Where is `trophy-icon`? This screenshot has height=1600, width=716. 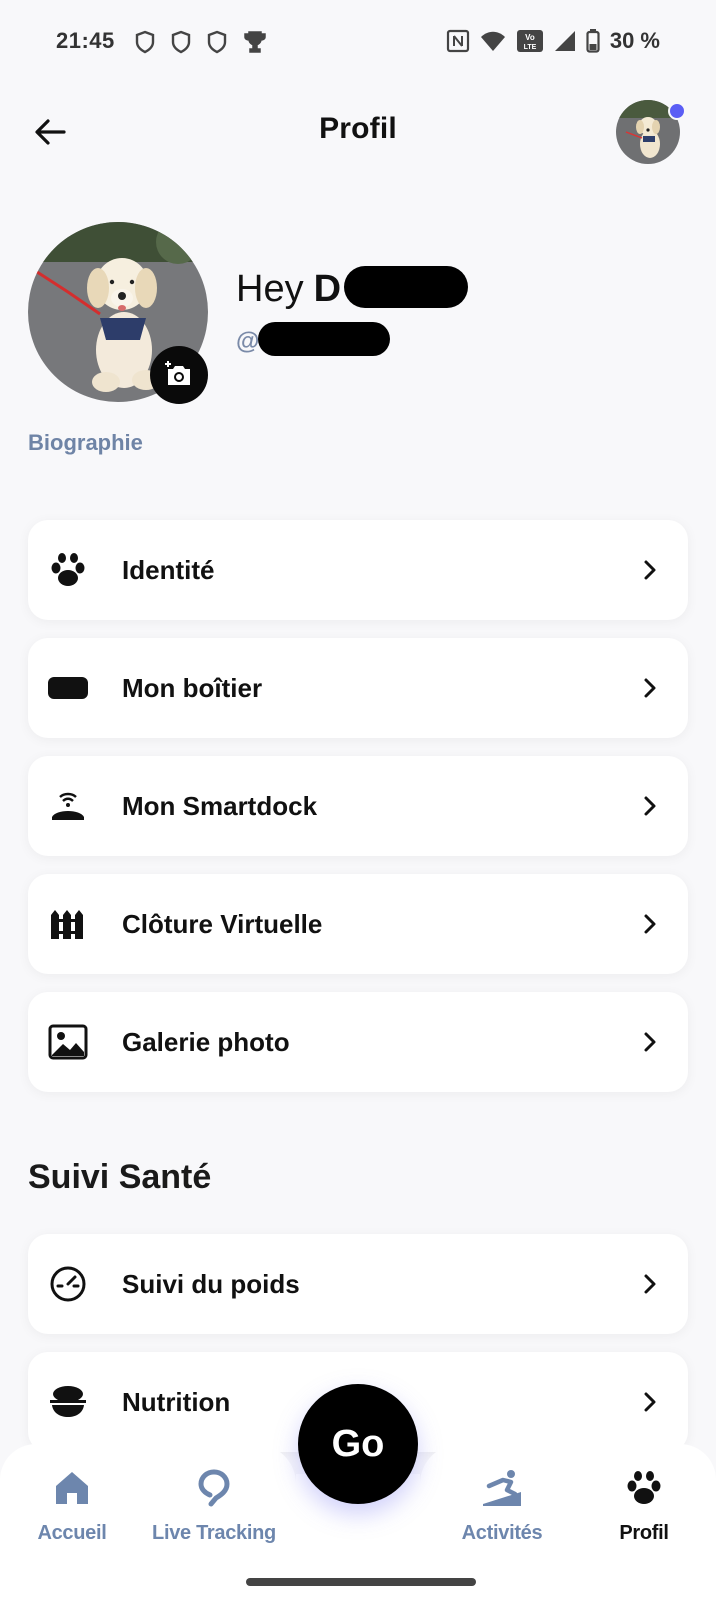
trophy-icon is located at coordinates (255, 42).